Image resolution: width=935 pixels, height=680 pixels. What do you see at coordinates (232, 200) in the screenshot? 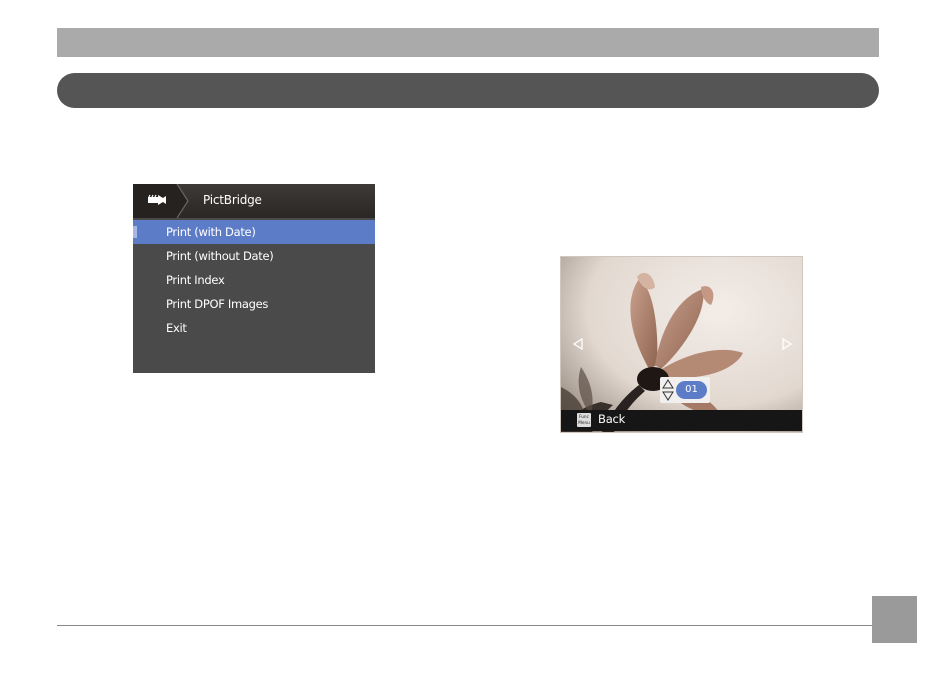
I see `menu-title: PictBridge` at bounding box center [232, 200].